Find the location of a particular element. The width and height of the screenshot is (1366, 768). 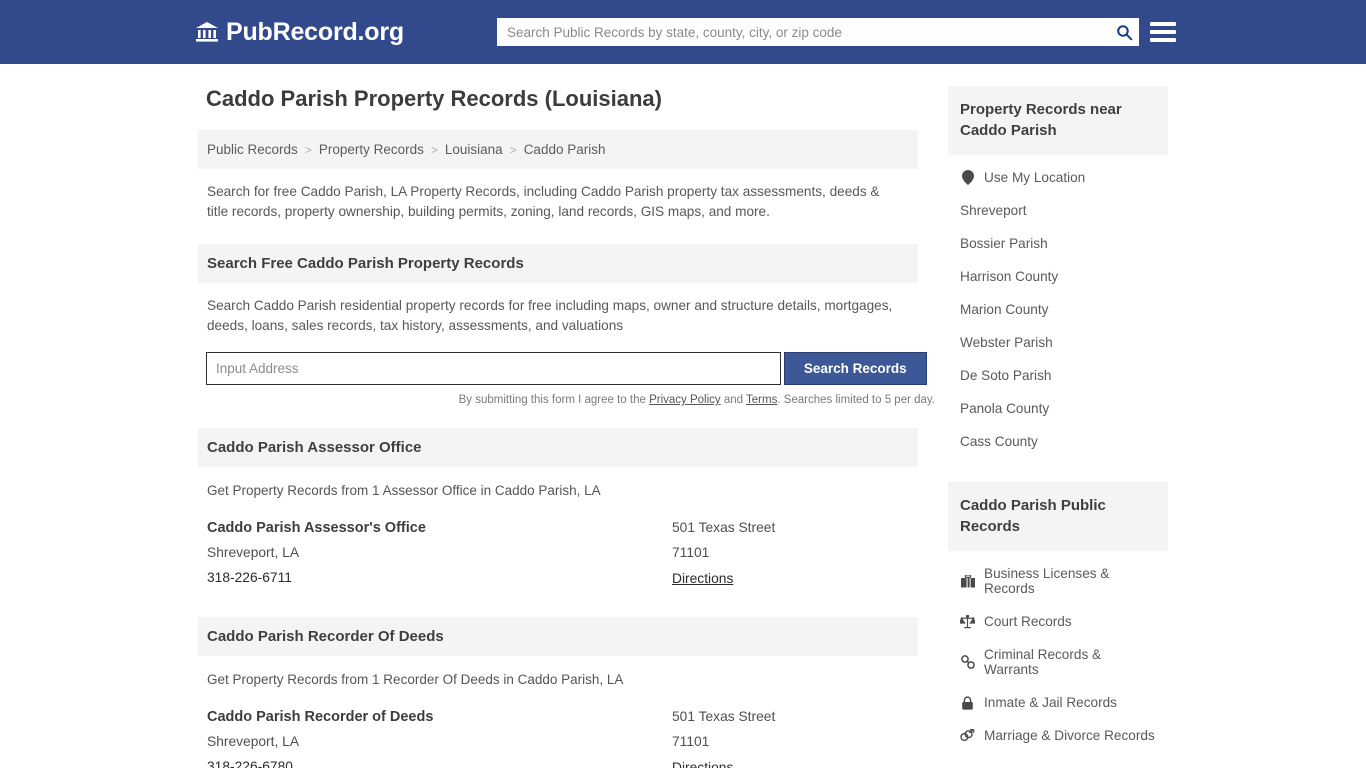

breadcrumb-item-property-records: Property Records is located at coordinates (371, 149).